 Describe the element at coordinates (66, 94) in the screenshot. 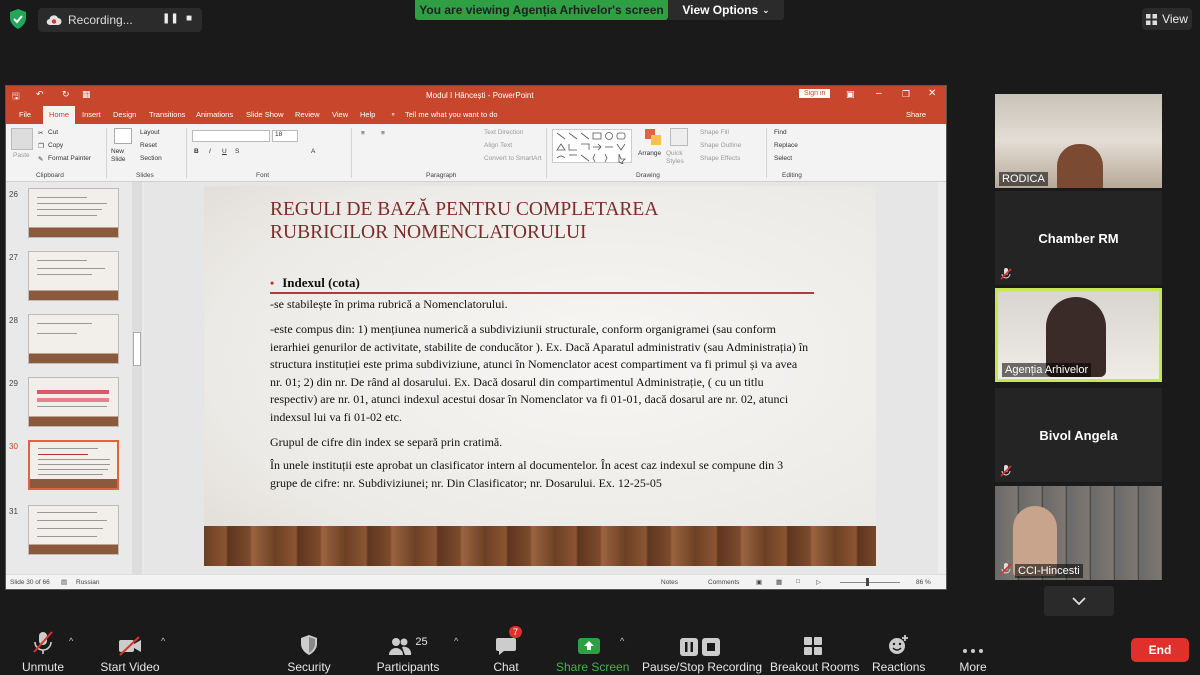

I see `redo-icon: ↻` at that location.